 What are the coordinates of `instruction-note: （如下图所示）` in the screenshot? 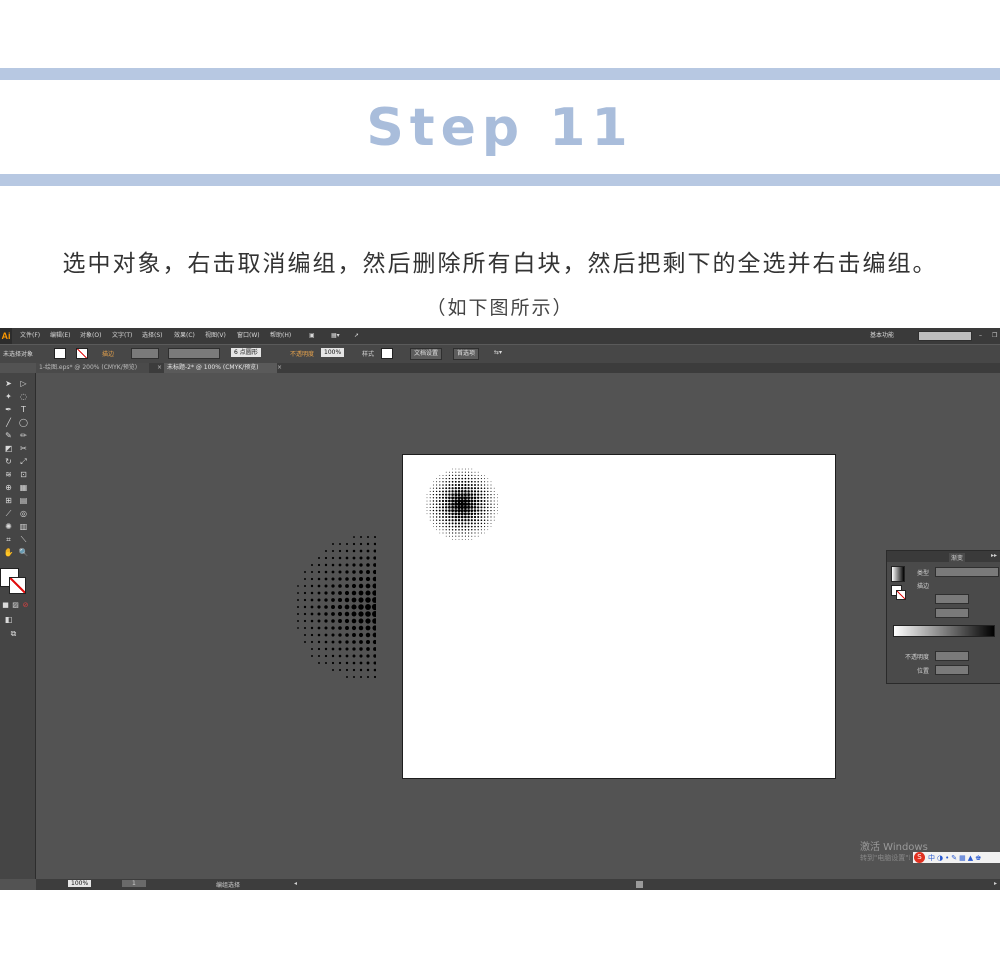 It's located at (500, 308).